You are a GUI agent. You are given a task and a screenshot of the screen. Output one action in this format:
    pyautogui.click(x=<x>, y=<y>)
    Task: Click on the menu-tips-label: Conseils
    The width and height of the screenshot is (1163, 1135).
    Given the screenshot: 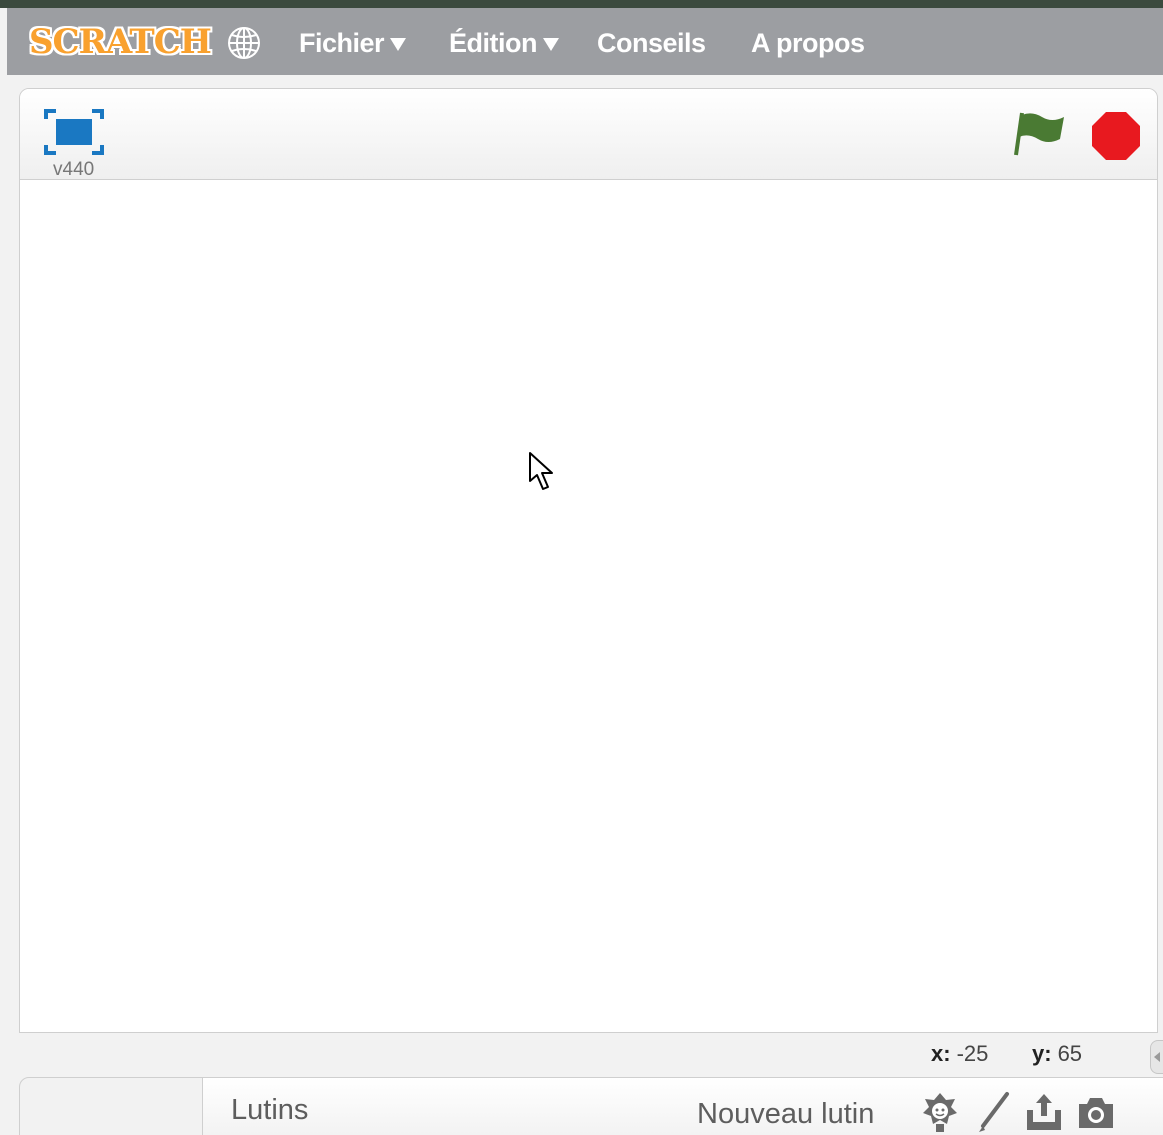 What is the action you would take?
    pyautogui.click(x=651, y=43)
    